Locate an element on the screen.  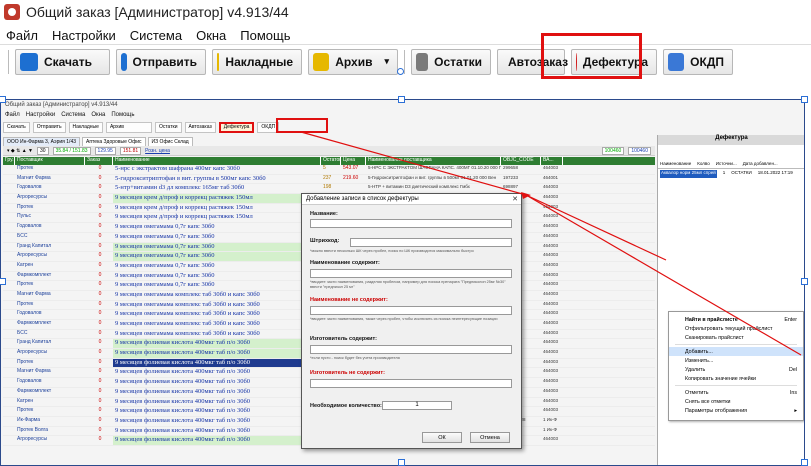
page-input: 30 is located at coordinates (43, 150).